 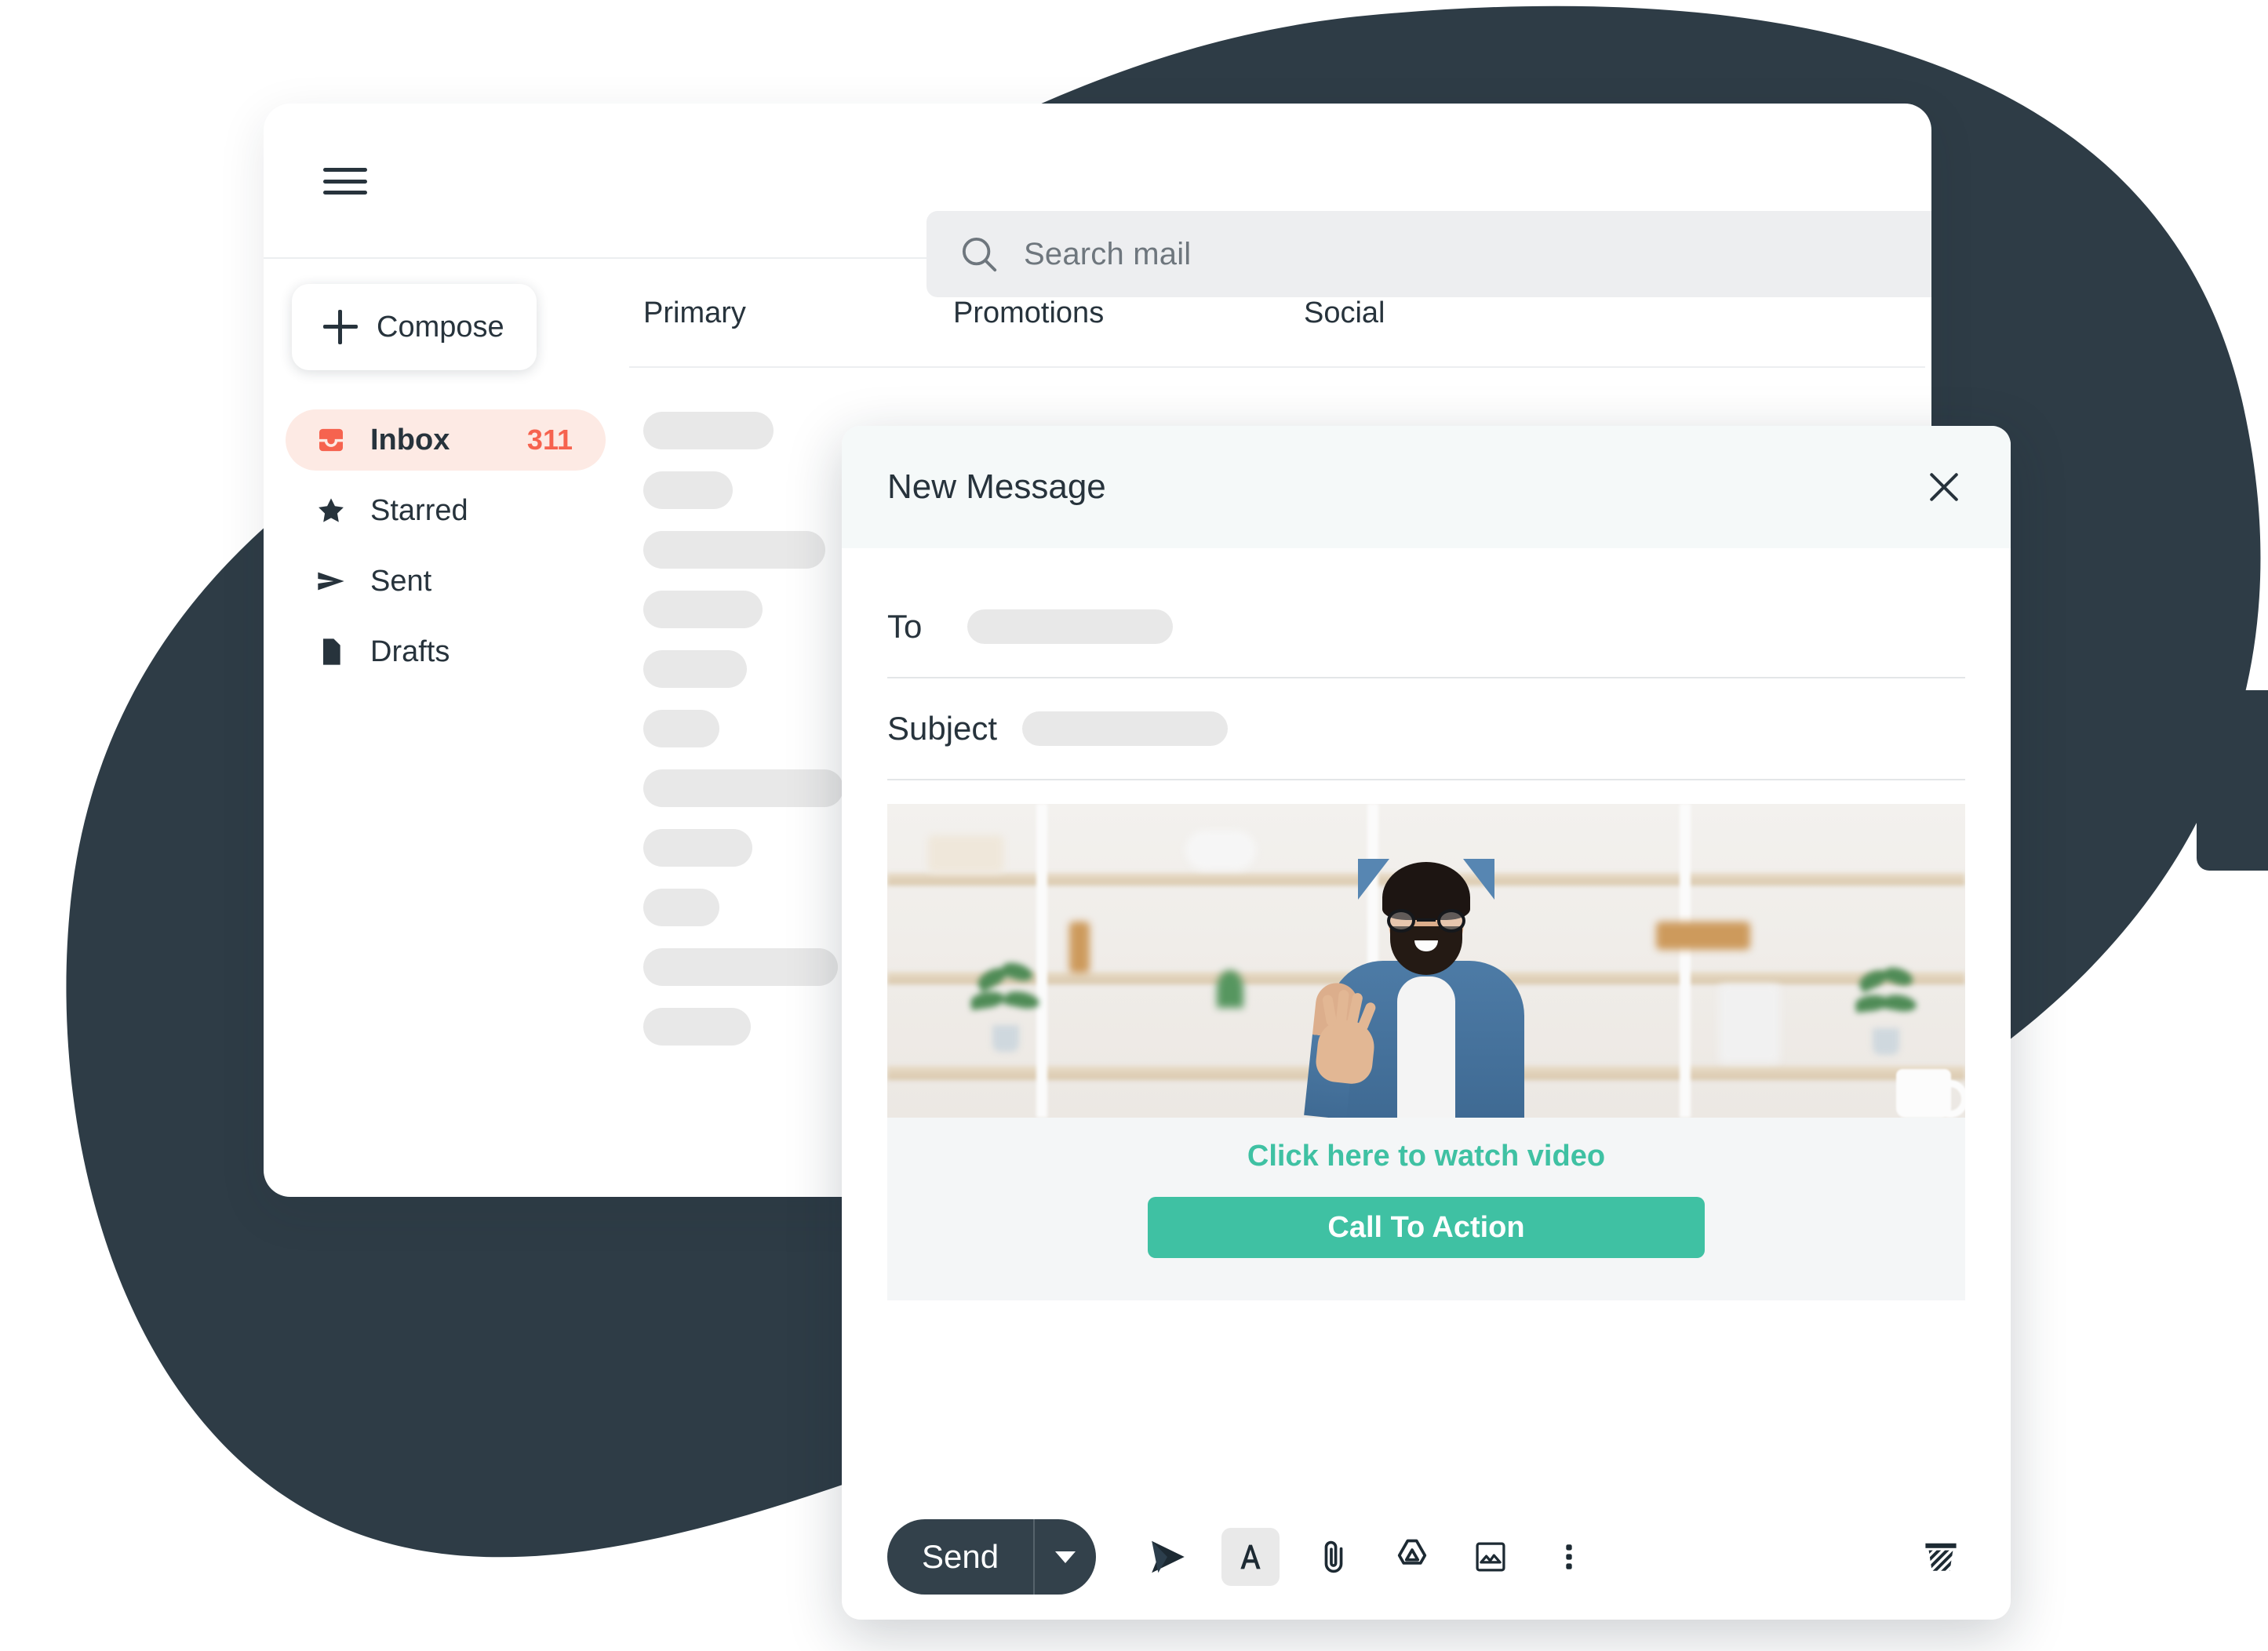 I want to click on to-field-value-placeholder, so click(x=1070, y=626).